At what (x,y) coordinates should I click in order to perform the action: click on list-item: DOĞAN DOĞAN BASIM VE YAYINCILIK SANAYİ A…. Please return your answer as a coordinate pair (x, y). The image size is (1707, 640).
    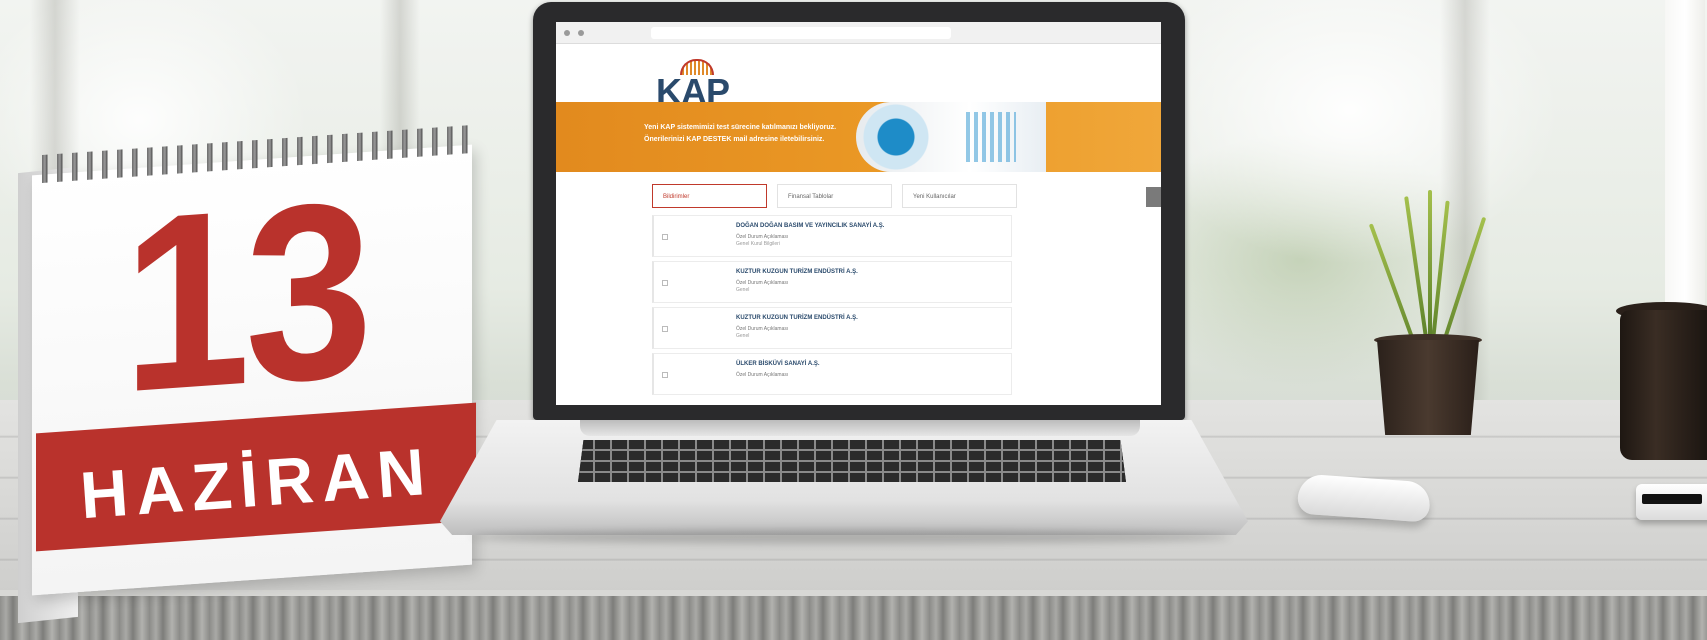
    Looking at the image, I should click on (832, 236).